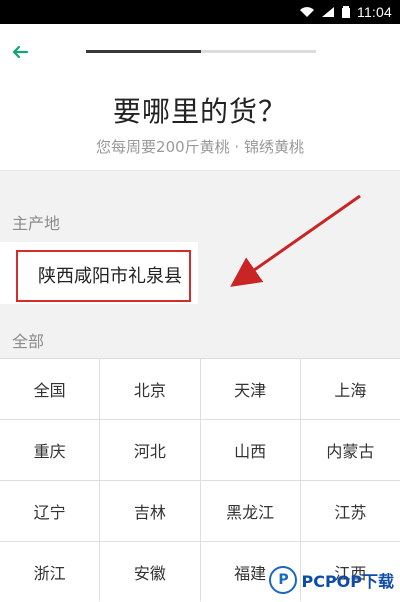  I want to click on progress-fill, so click(143, 51).